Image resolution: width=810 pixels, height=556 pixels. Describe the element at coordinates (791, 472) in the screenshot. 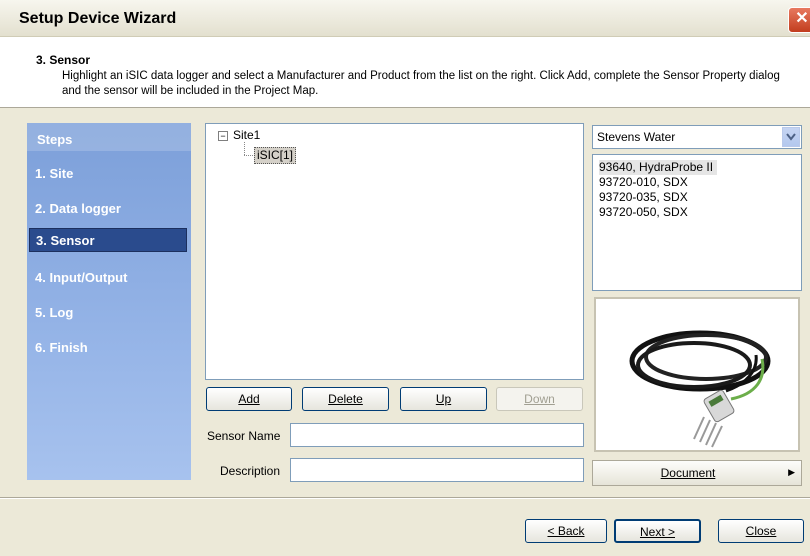

I see `play-arrow-icon: ▶` at that location.